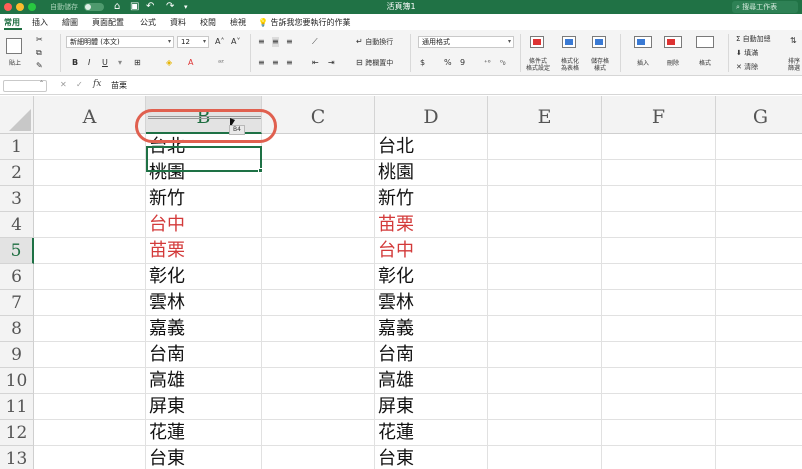  I want to click on search-sheet-input: ⌕ 搜尋工作表, so click(765, 7).